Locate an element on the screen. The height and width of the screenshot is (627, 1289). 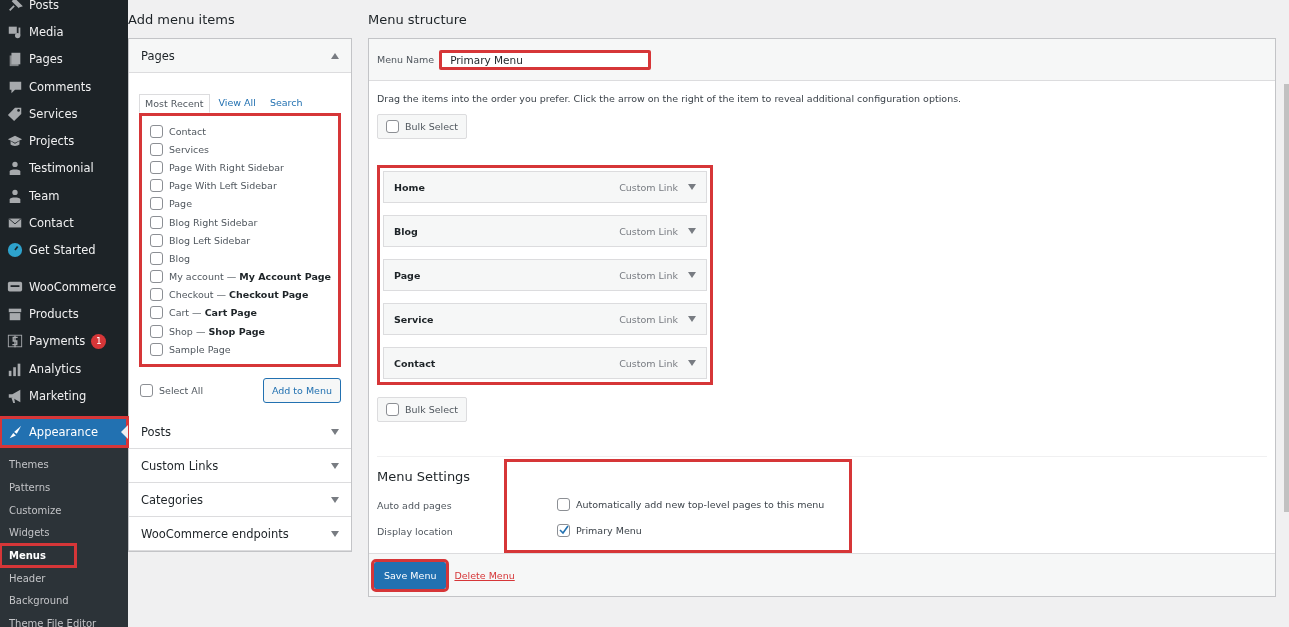
submenu-item: Background is located at coordinates (38, 601).